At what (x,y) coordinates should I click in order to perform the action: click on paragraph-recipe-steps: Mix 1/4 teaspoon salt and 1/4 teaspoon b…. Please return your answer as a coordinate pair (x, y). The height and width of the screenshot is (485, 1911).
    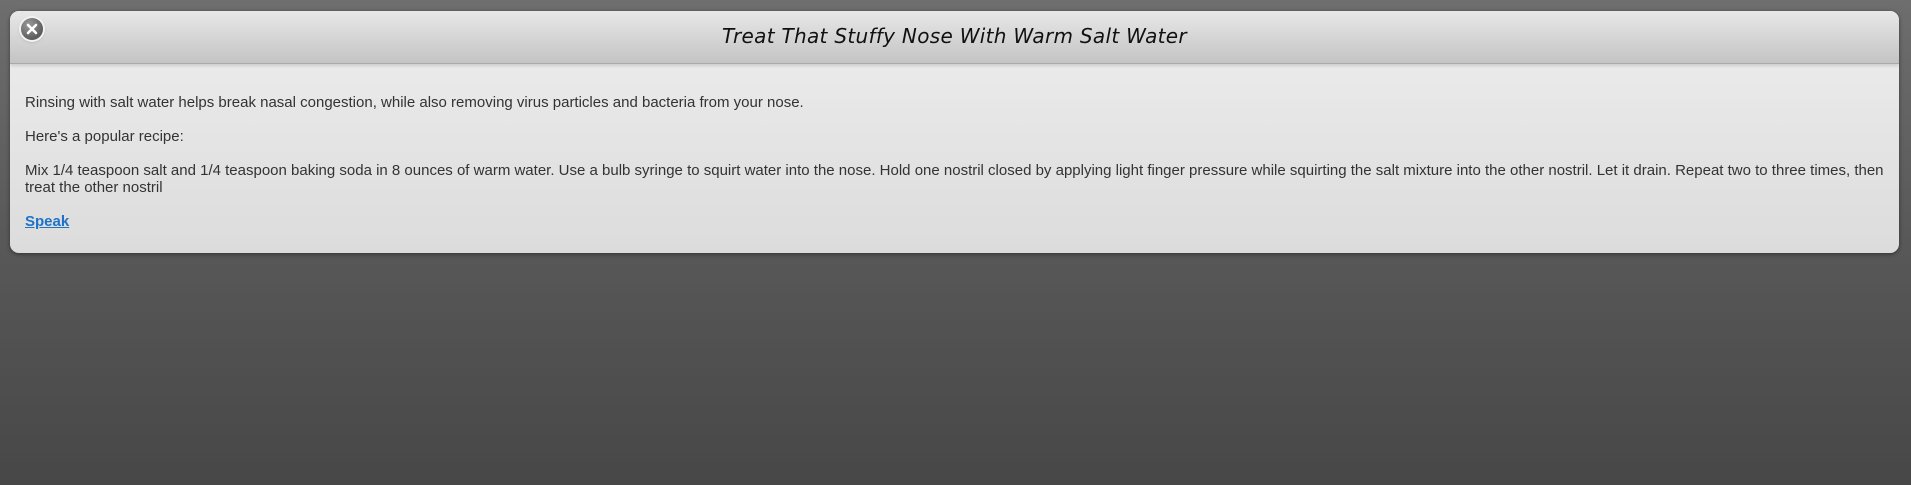
    Looking at the image, I should click on (954, 179).